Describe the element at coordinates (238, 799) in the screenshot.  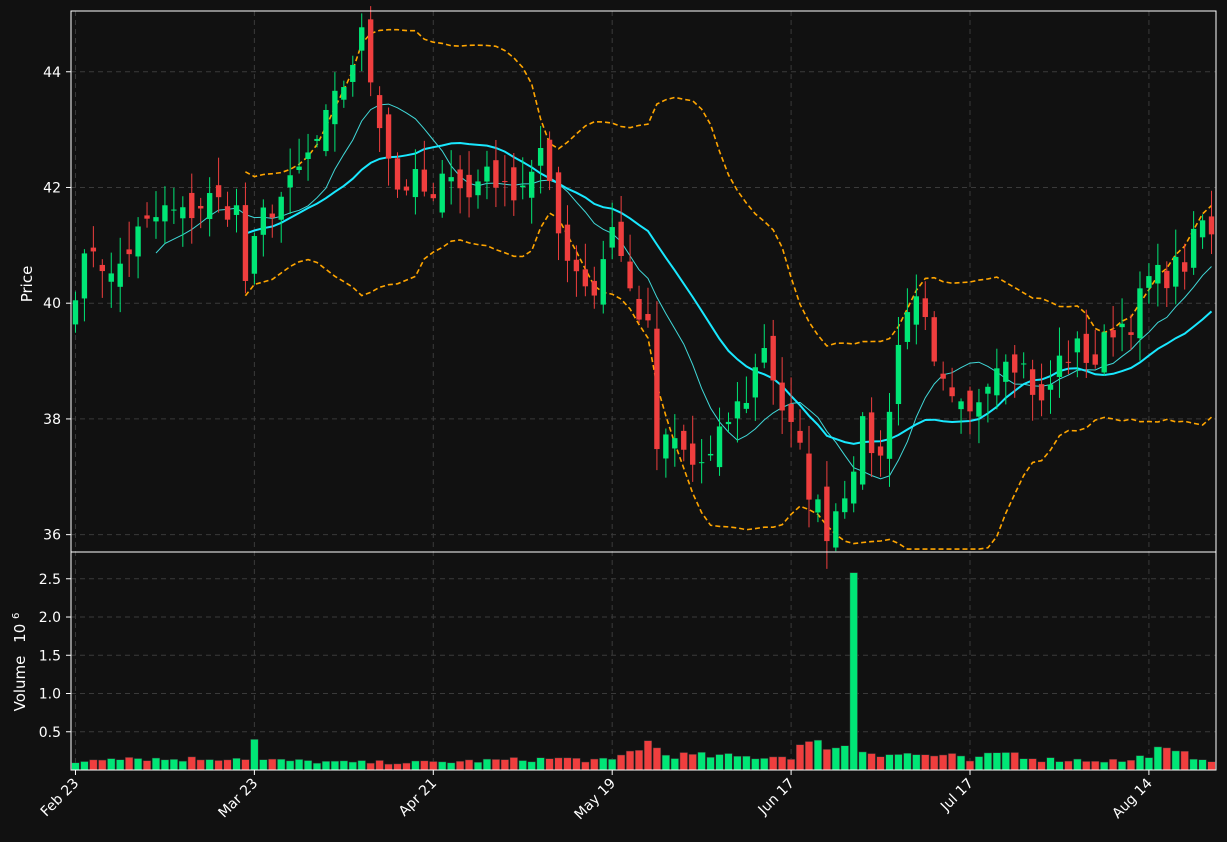
I see `x-tick-label-1: Mar 23` at that location.